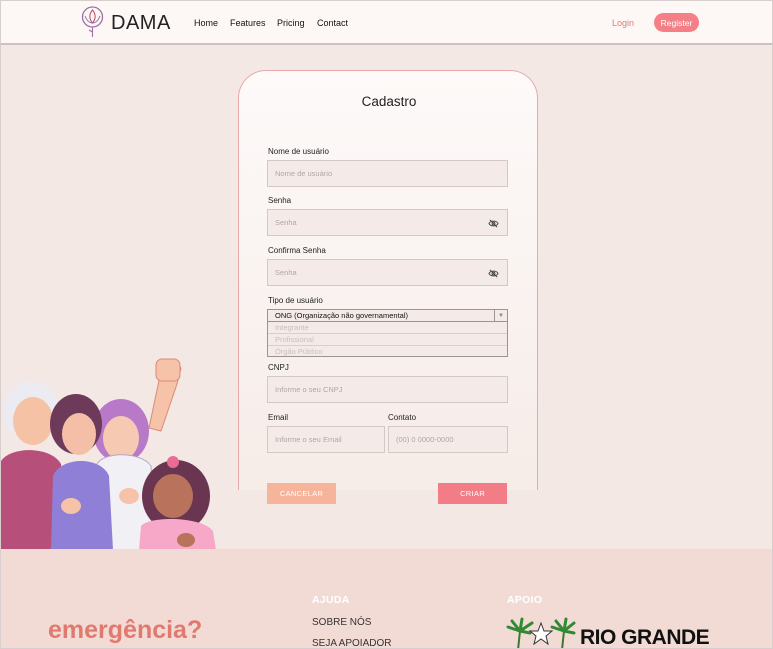 Image resolution: width=773 pixels, height=649 pixels. What do you see at coordinates (248, 23) in the screenshot?
I see `nav-link-features: Features` at bounding box center [248, 23].